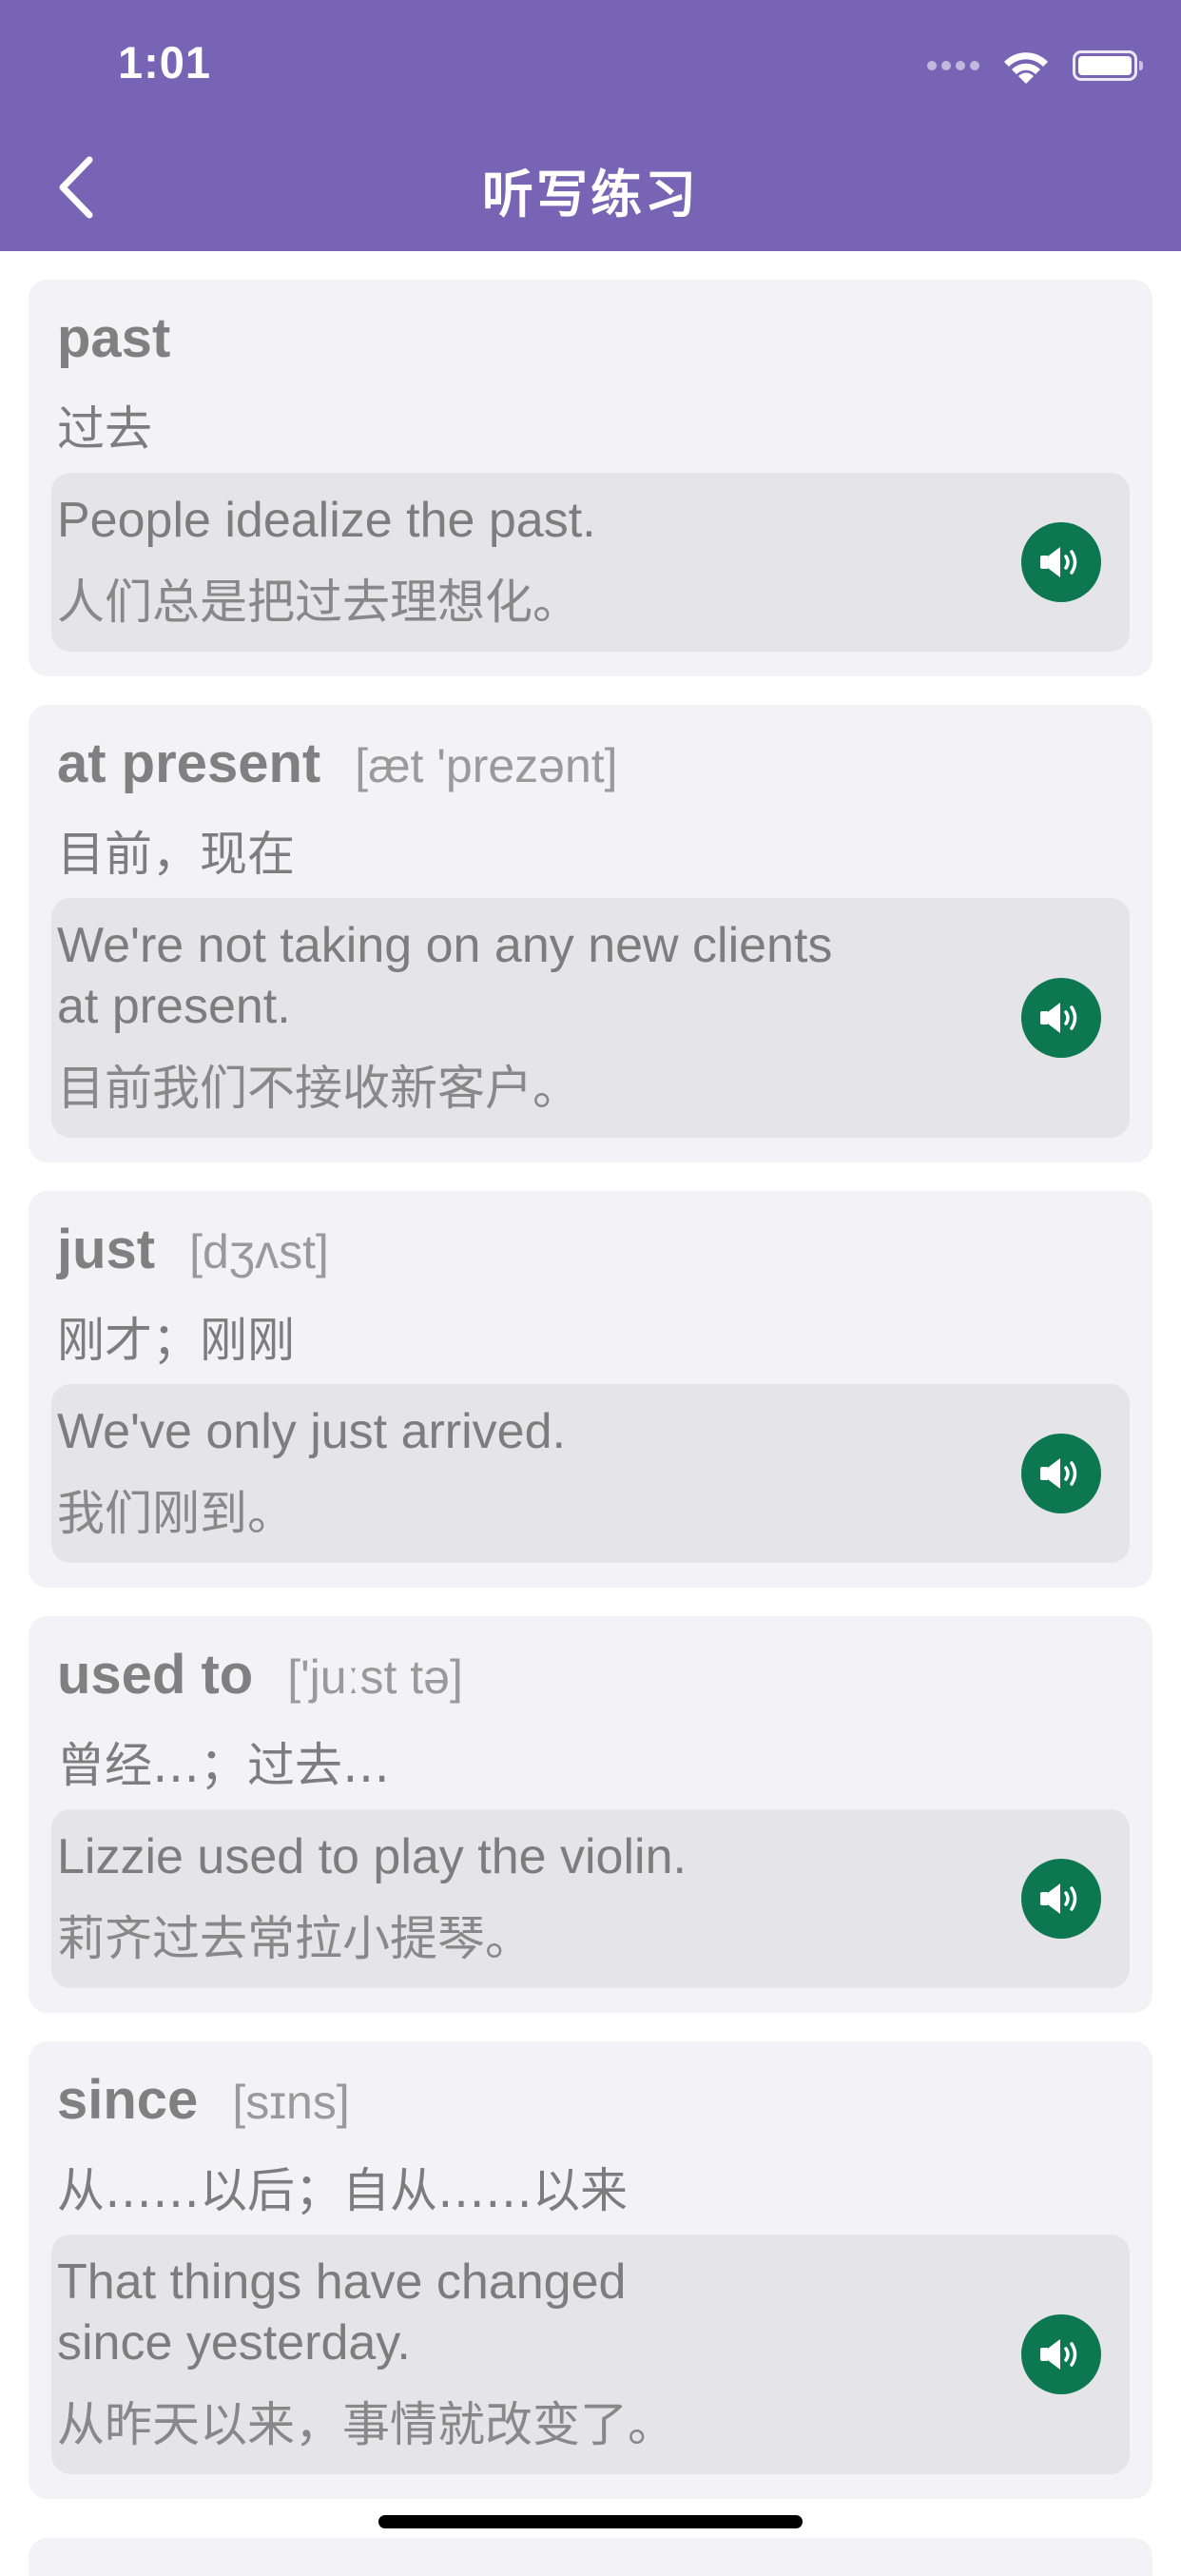 This screenshot has width=1181, height=2576. Describe the element at coordinates (590, 125) in the screenshot. I see `nav-header: 1:01 听写练习` at that location.